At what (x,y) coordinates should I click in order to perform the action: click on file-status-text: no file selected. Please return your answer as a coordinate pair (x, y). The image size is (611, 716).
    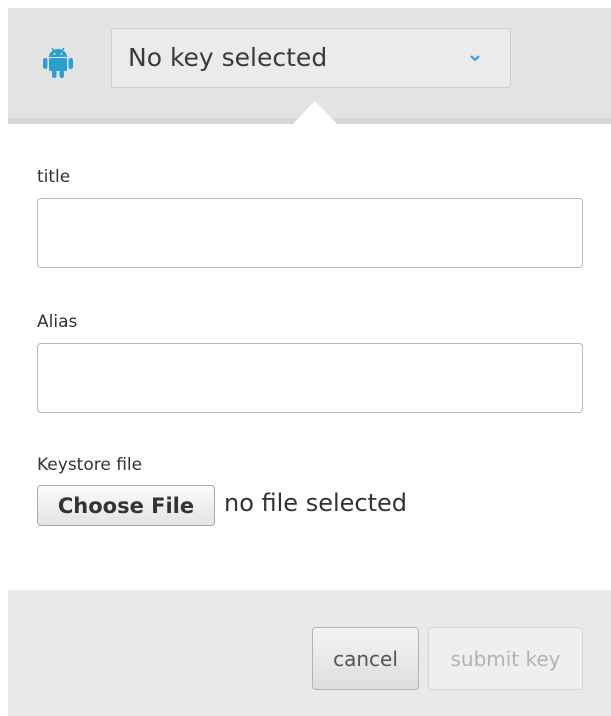
    Looking at the image, I should click on (316, 503).